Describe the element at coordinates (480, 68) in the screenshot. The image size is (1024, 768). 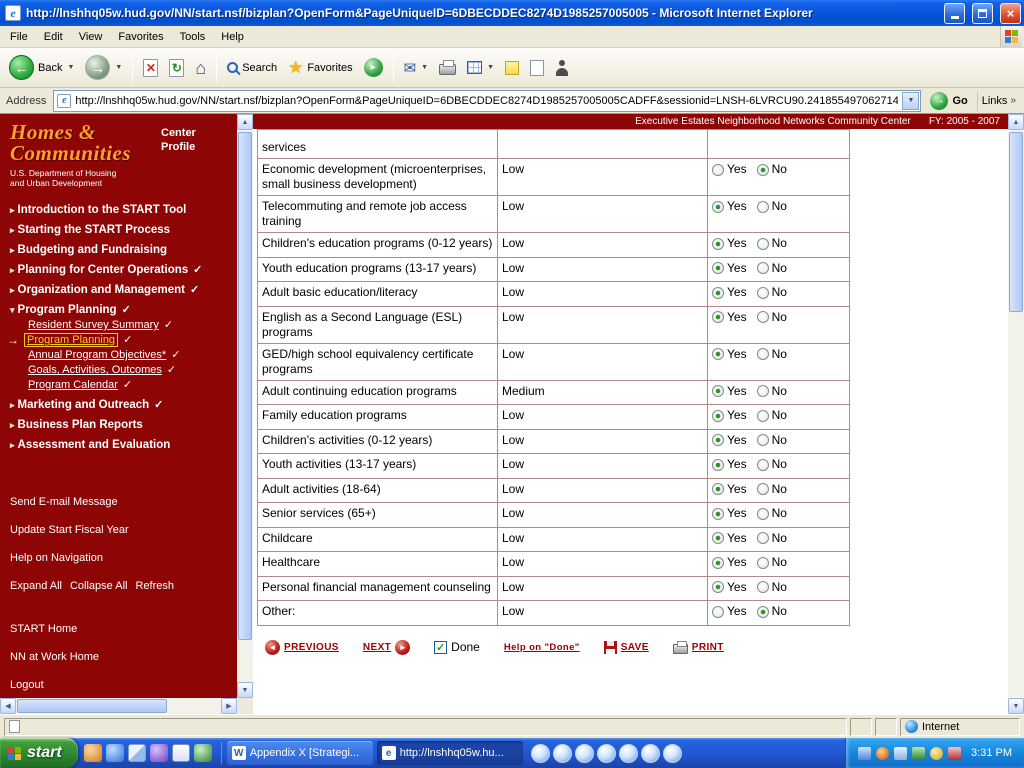
I see `edit-button: ▼` at that location.